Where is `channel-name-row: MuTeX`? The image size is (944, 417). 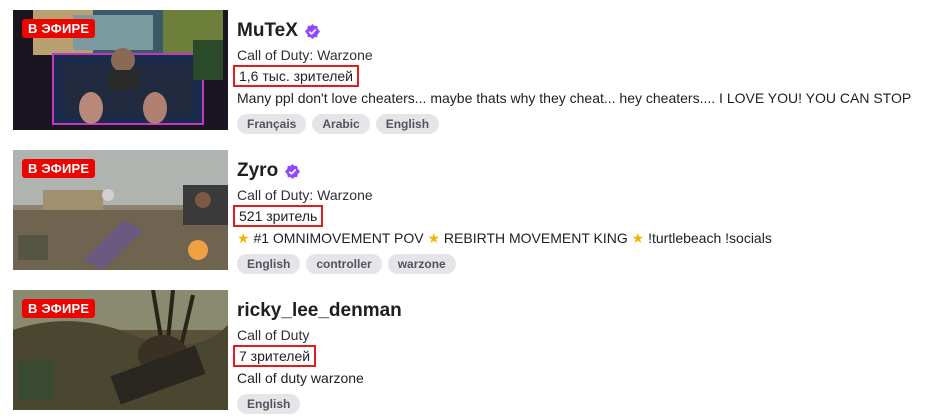 channel-name-row: MuTeX is located at coordinates (278, 31).